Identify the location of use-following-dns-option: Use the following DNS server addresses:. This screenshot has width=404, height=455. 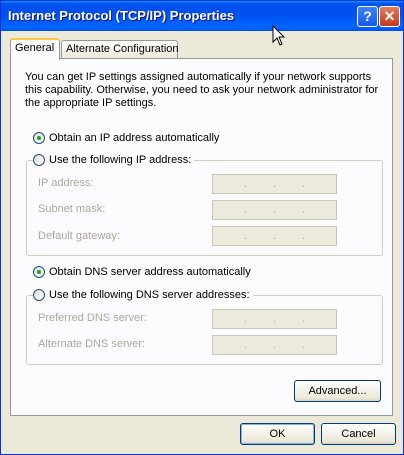
(143, 295).